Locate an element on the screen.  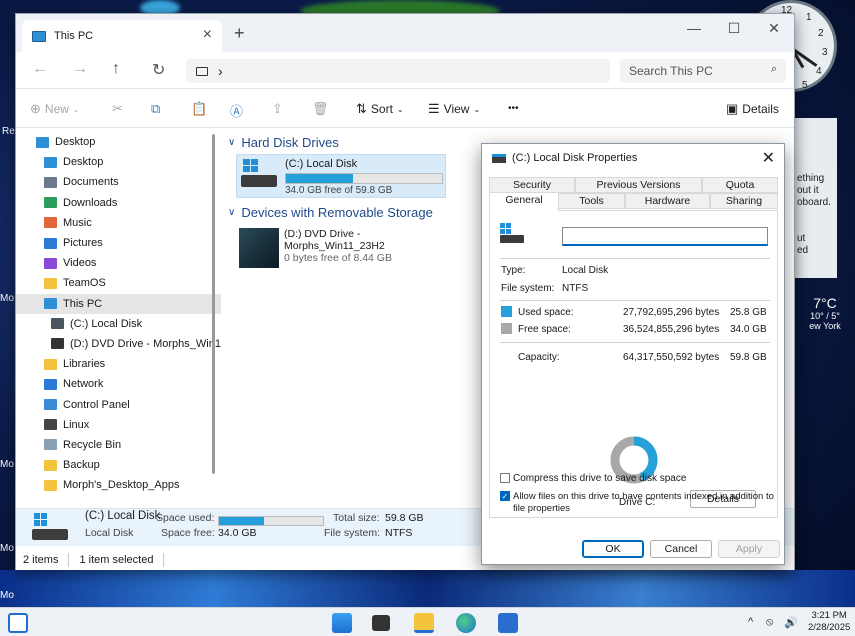
back-arrow-icon: ← is located at coordinates (40, 69).